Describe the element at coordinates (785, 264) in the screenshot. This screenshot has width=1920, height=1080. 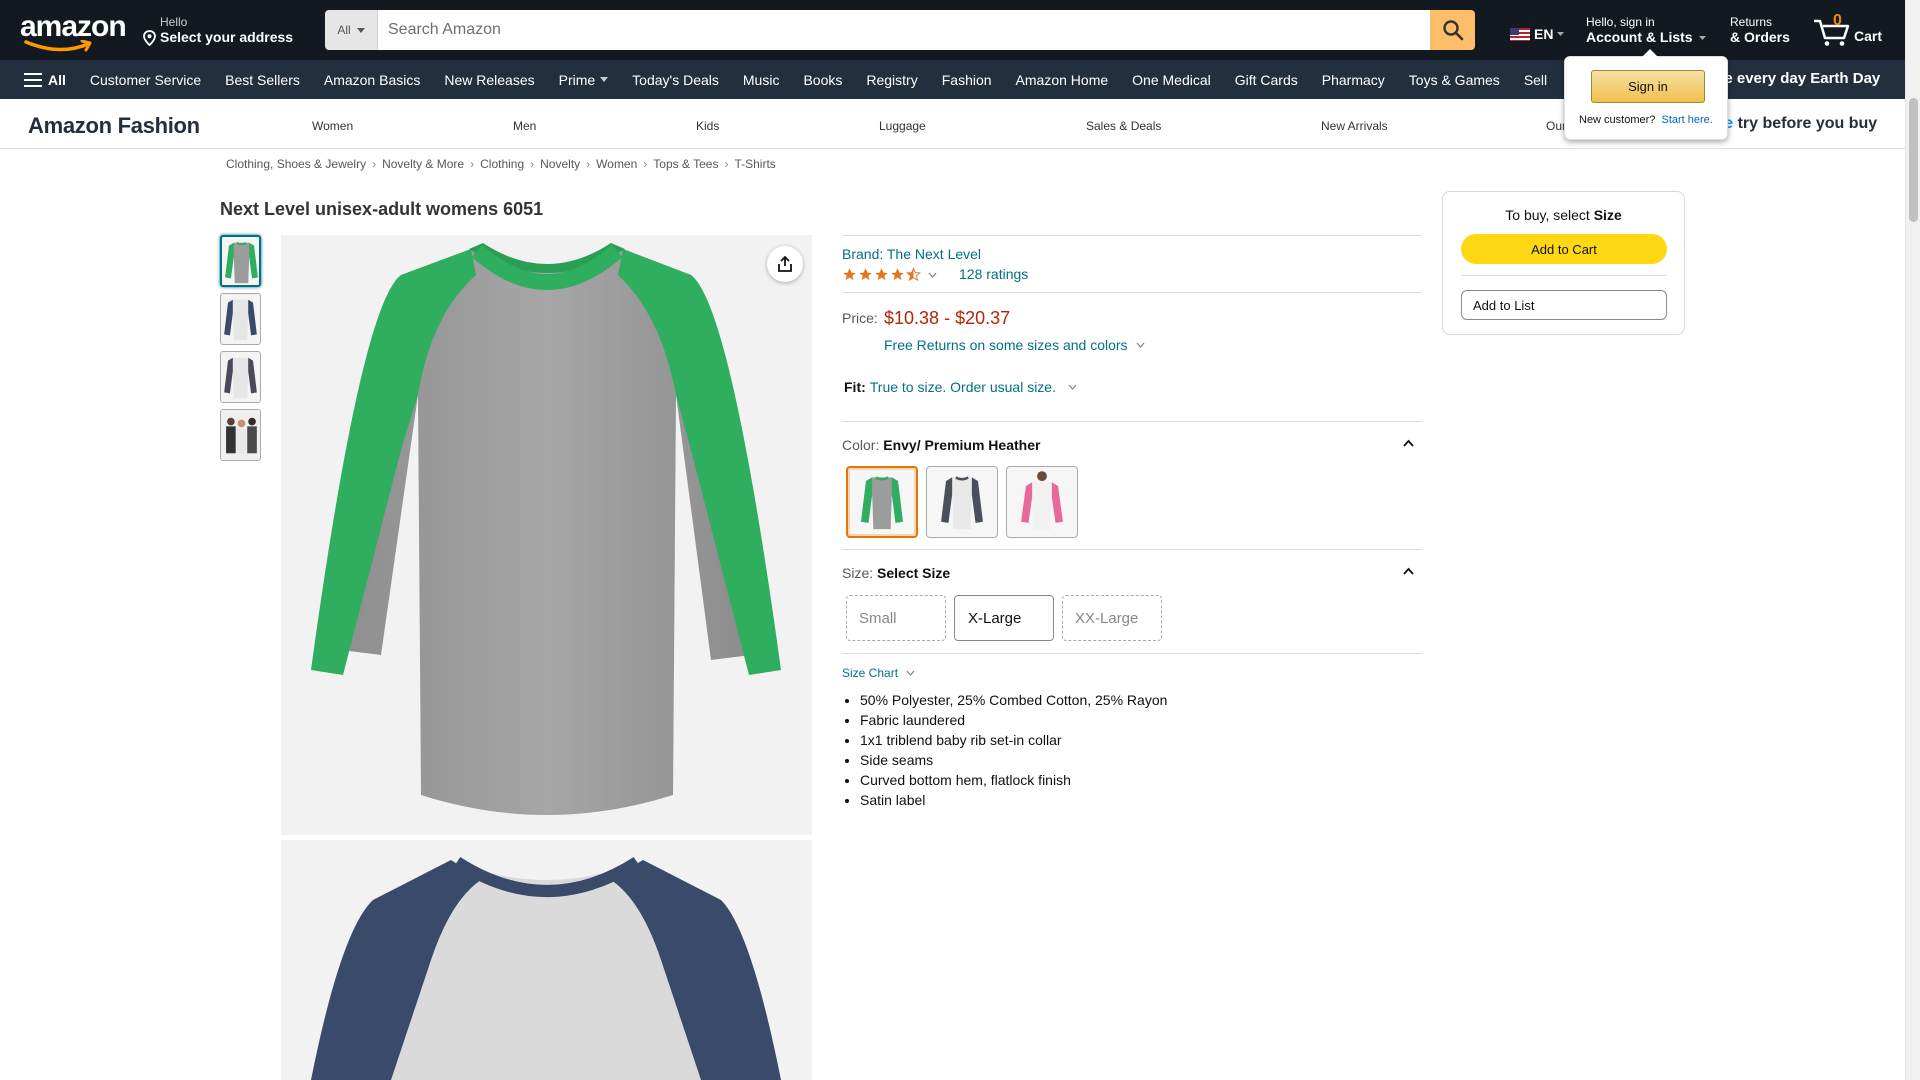
I see `share-button` at that location.